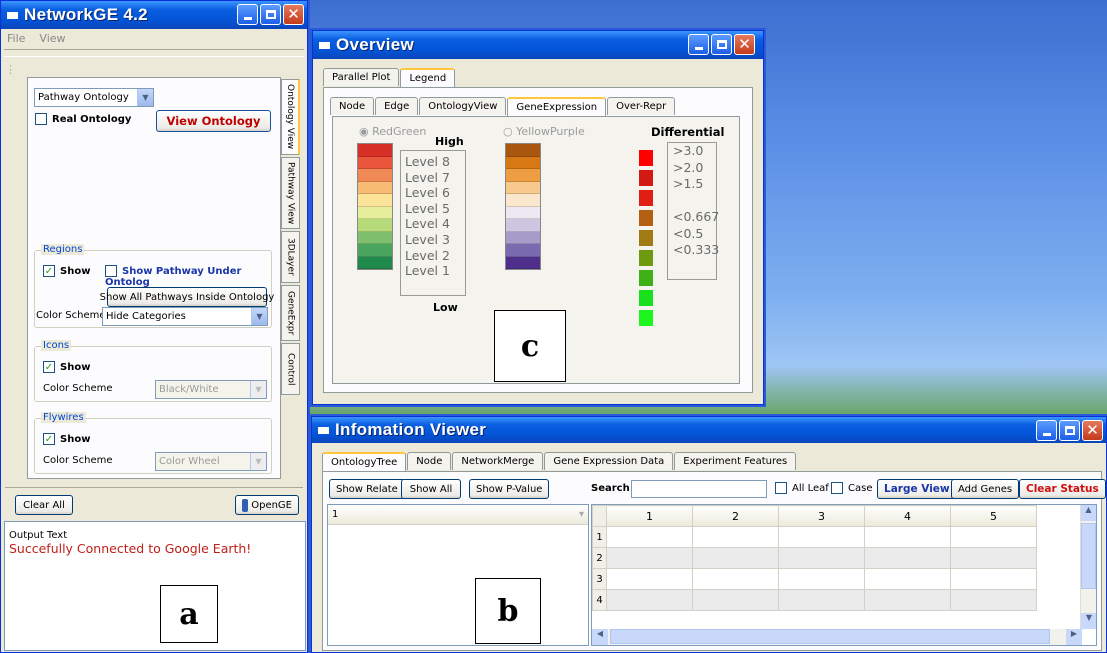 The height and width of the screenshot is (653, 1107). Describe the element at coordinates (1062, 489) in the screenshot. I see `clear-status-button: Clear Status` at that location.